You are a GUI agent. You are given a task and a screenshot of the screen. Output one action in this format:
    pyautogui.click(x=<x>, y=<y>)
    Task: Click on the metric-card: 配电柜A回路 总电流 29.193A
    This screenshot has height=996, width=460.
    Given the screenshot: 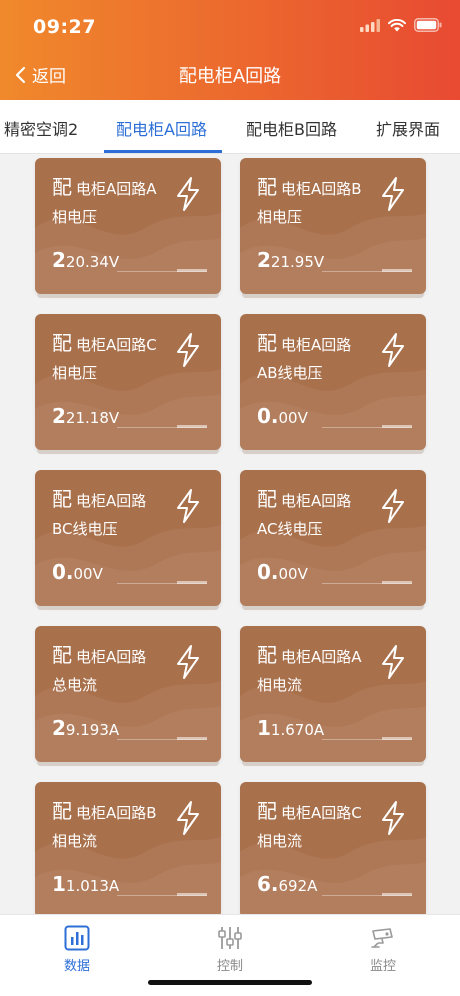 What is the action you would take?
    pyautogui.click(x=128, y=694)
    